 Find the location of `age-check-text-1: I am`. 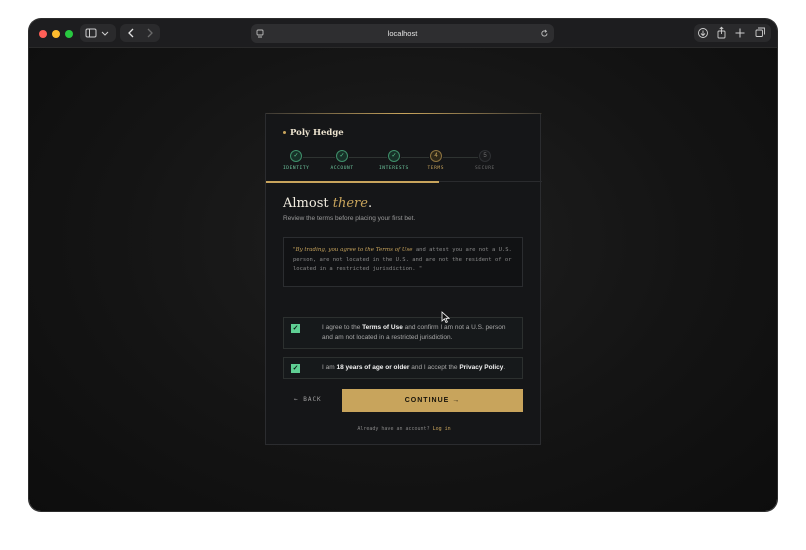

age-check-text-1: I am is located at coordinates (329, 367).